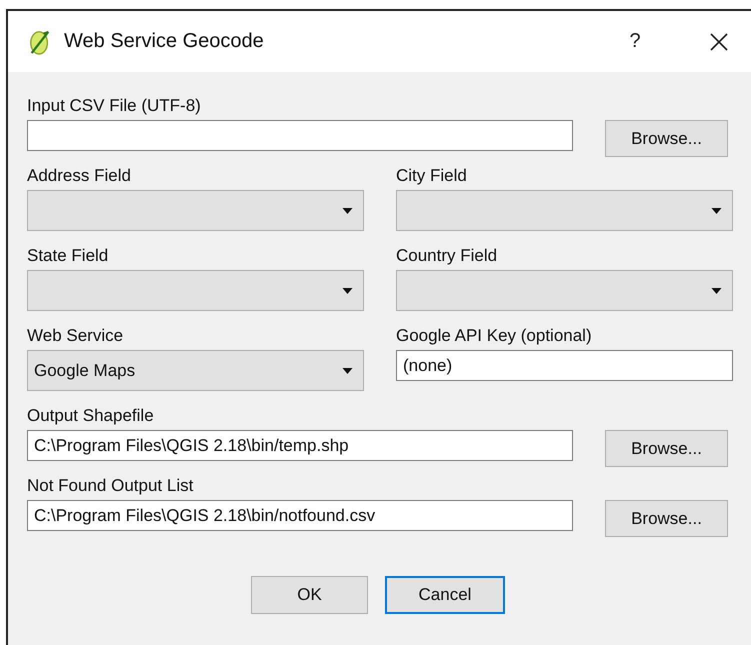 The width and height of the screenshot is (751, 645). I want to click on path-field: C:\Program Files\QGIS 2.18\bin/temp.shp, so click(300, 445).